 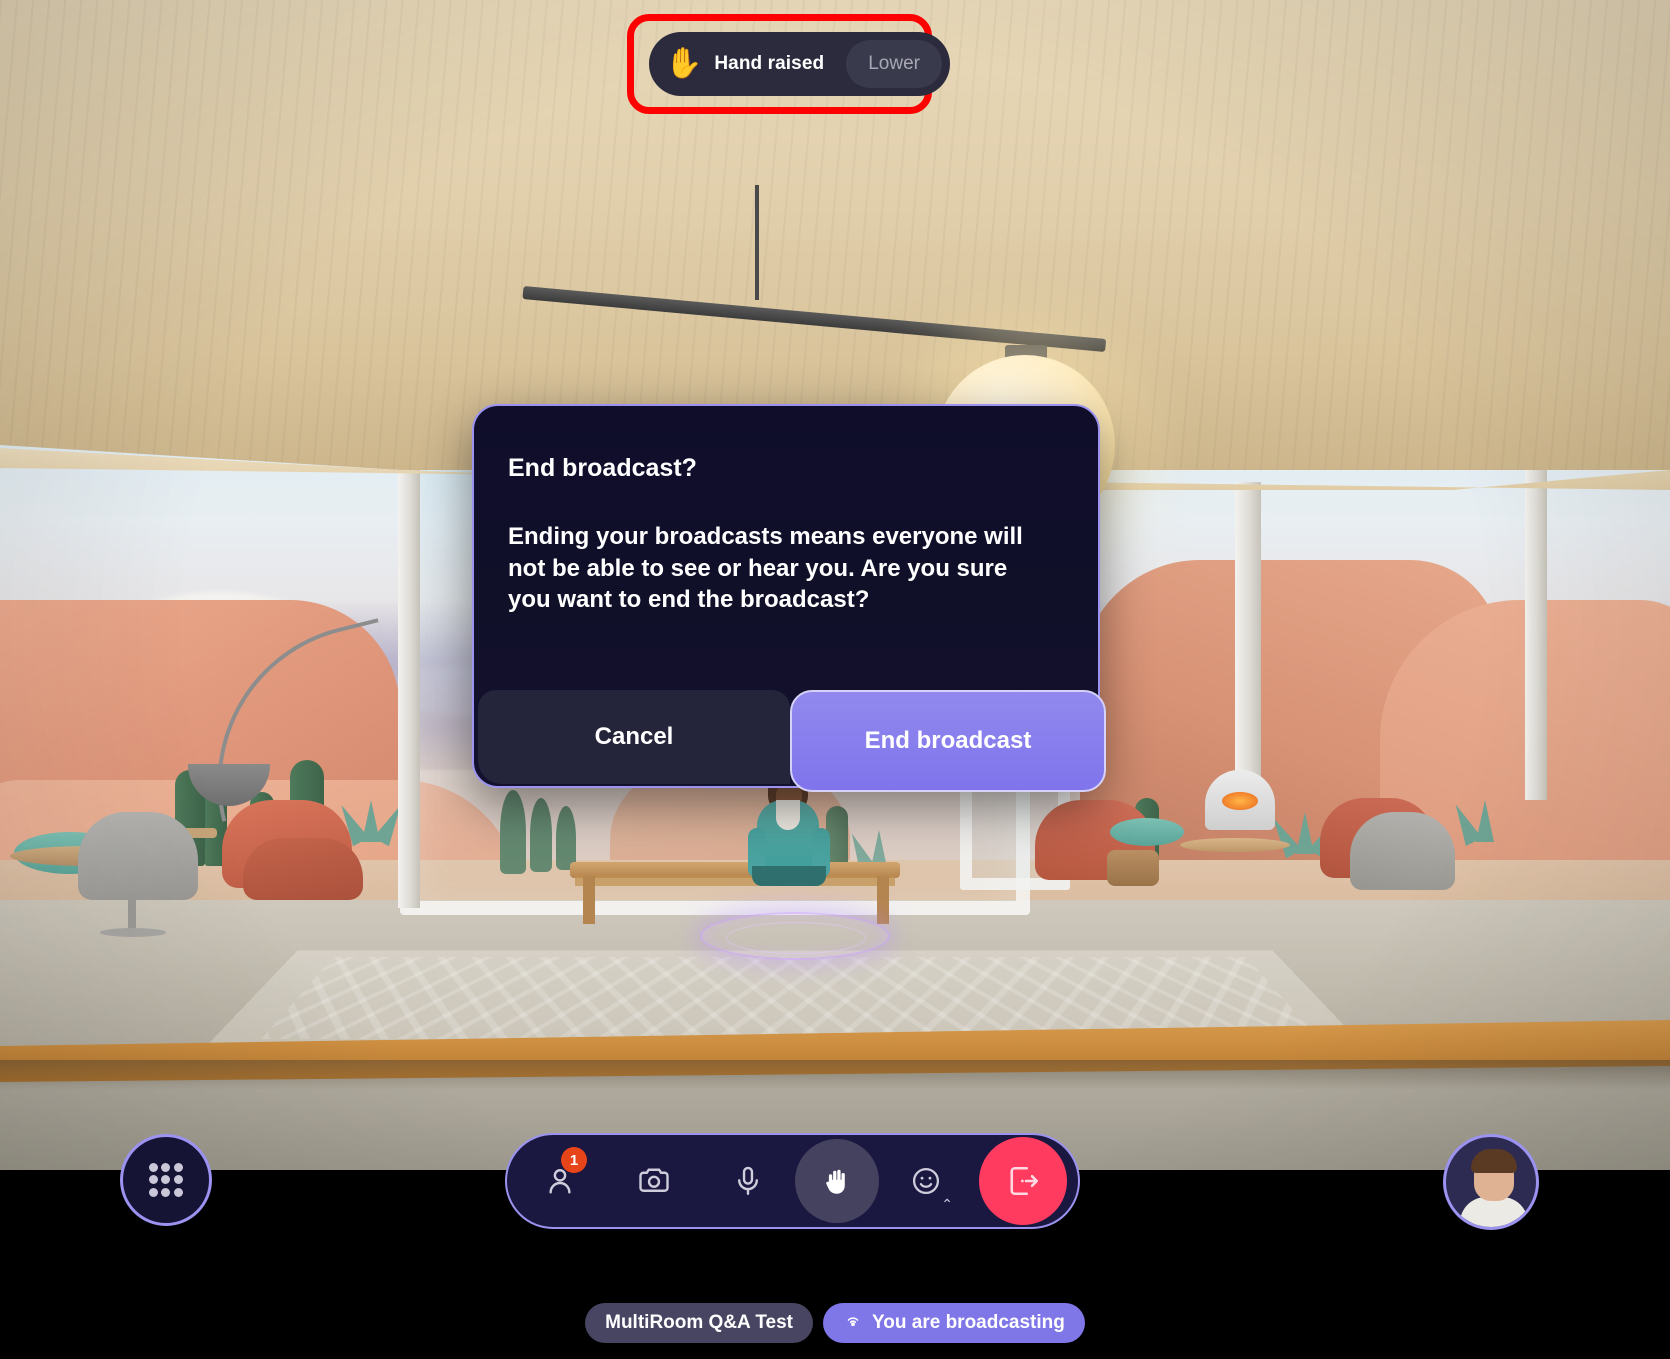 I want to click on leave-door-icon, so click(x=1024, y=1181).